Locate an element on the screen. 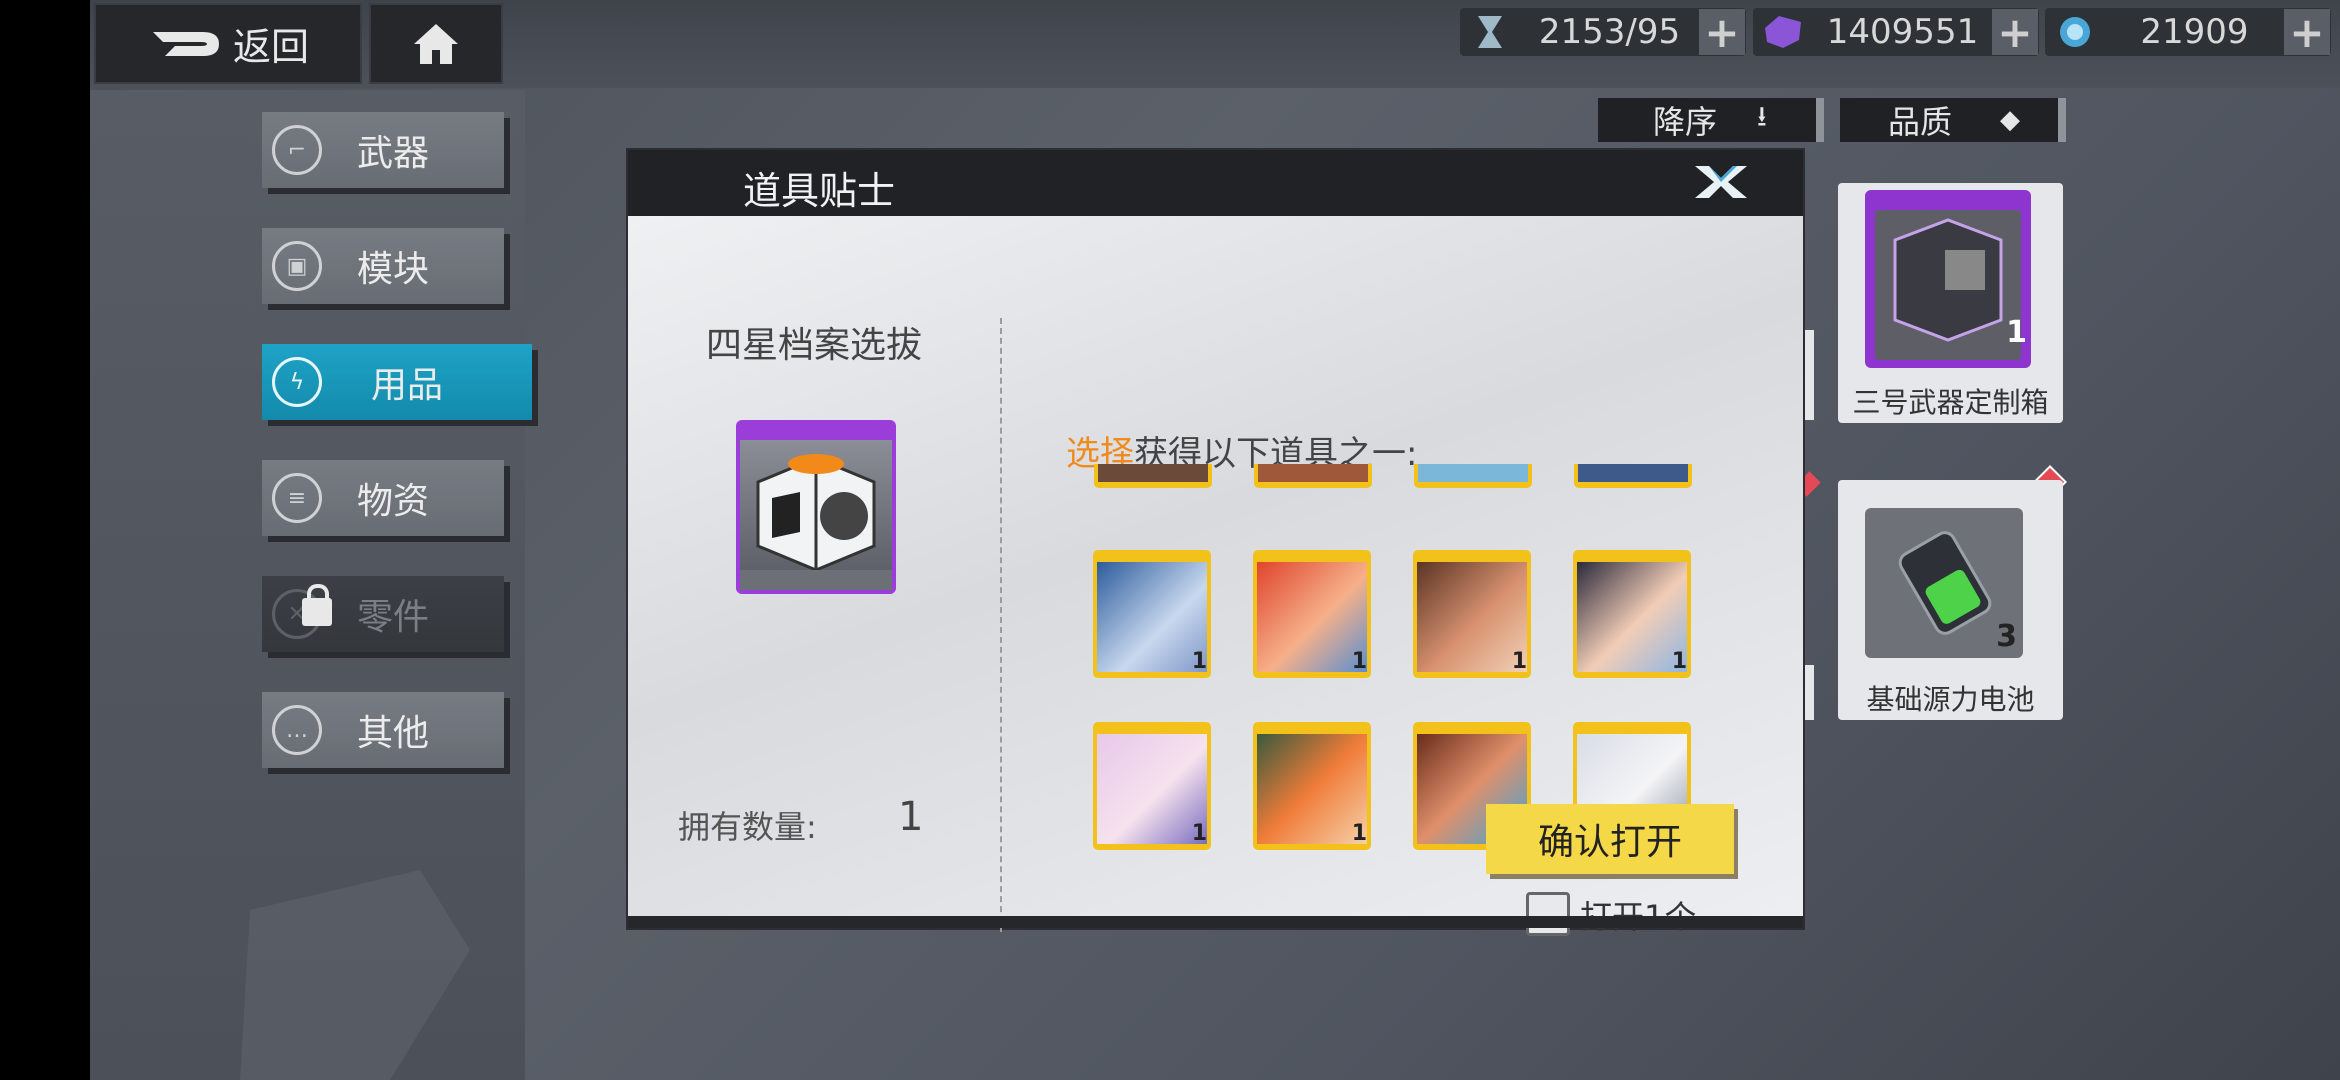  lightning-icon: ϟ is located at coordinates (297, 382).